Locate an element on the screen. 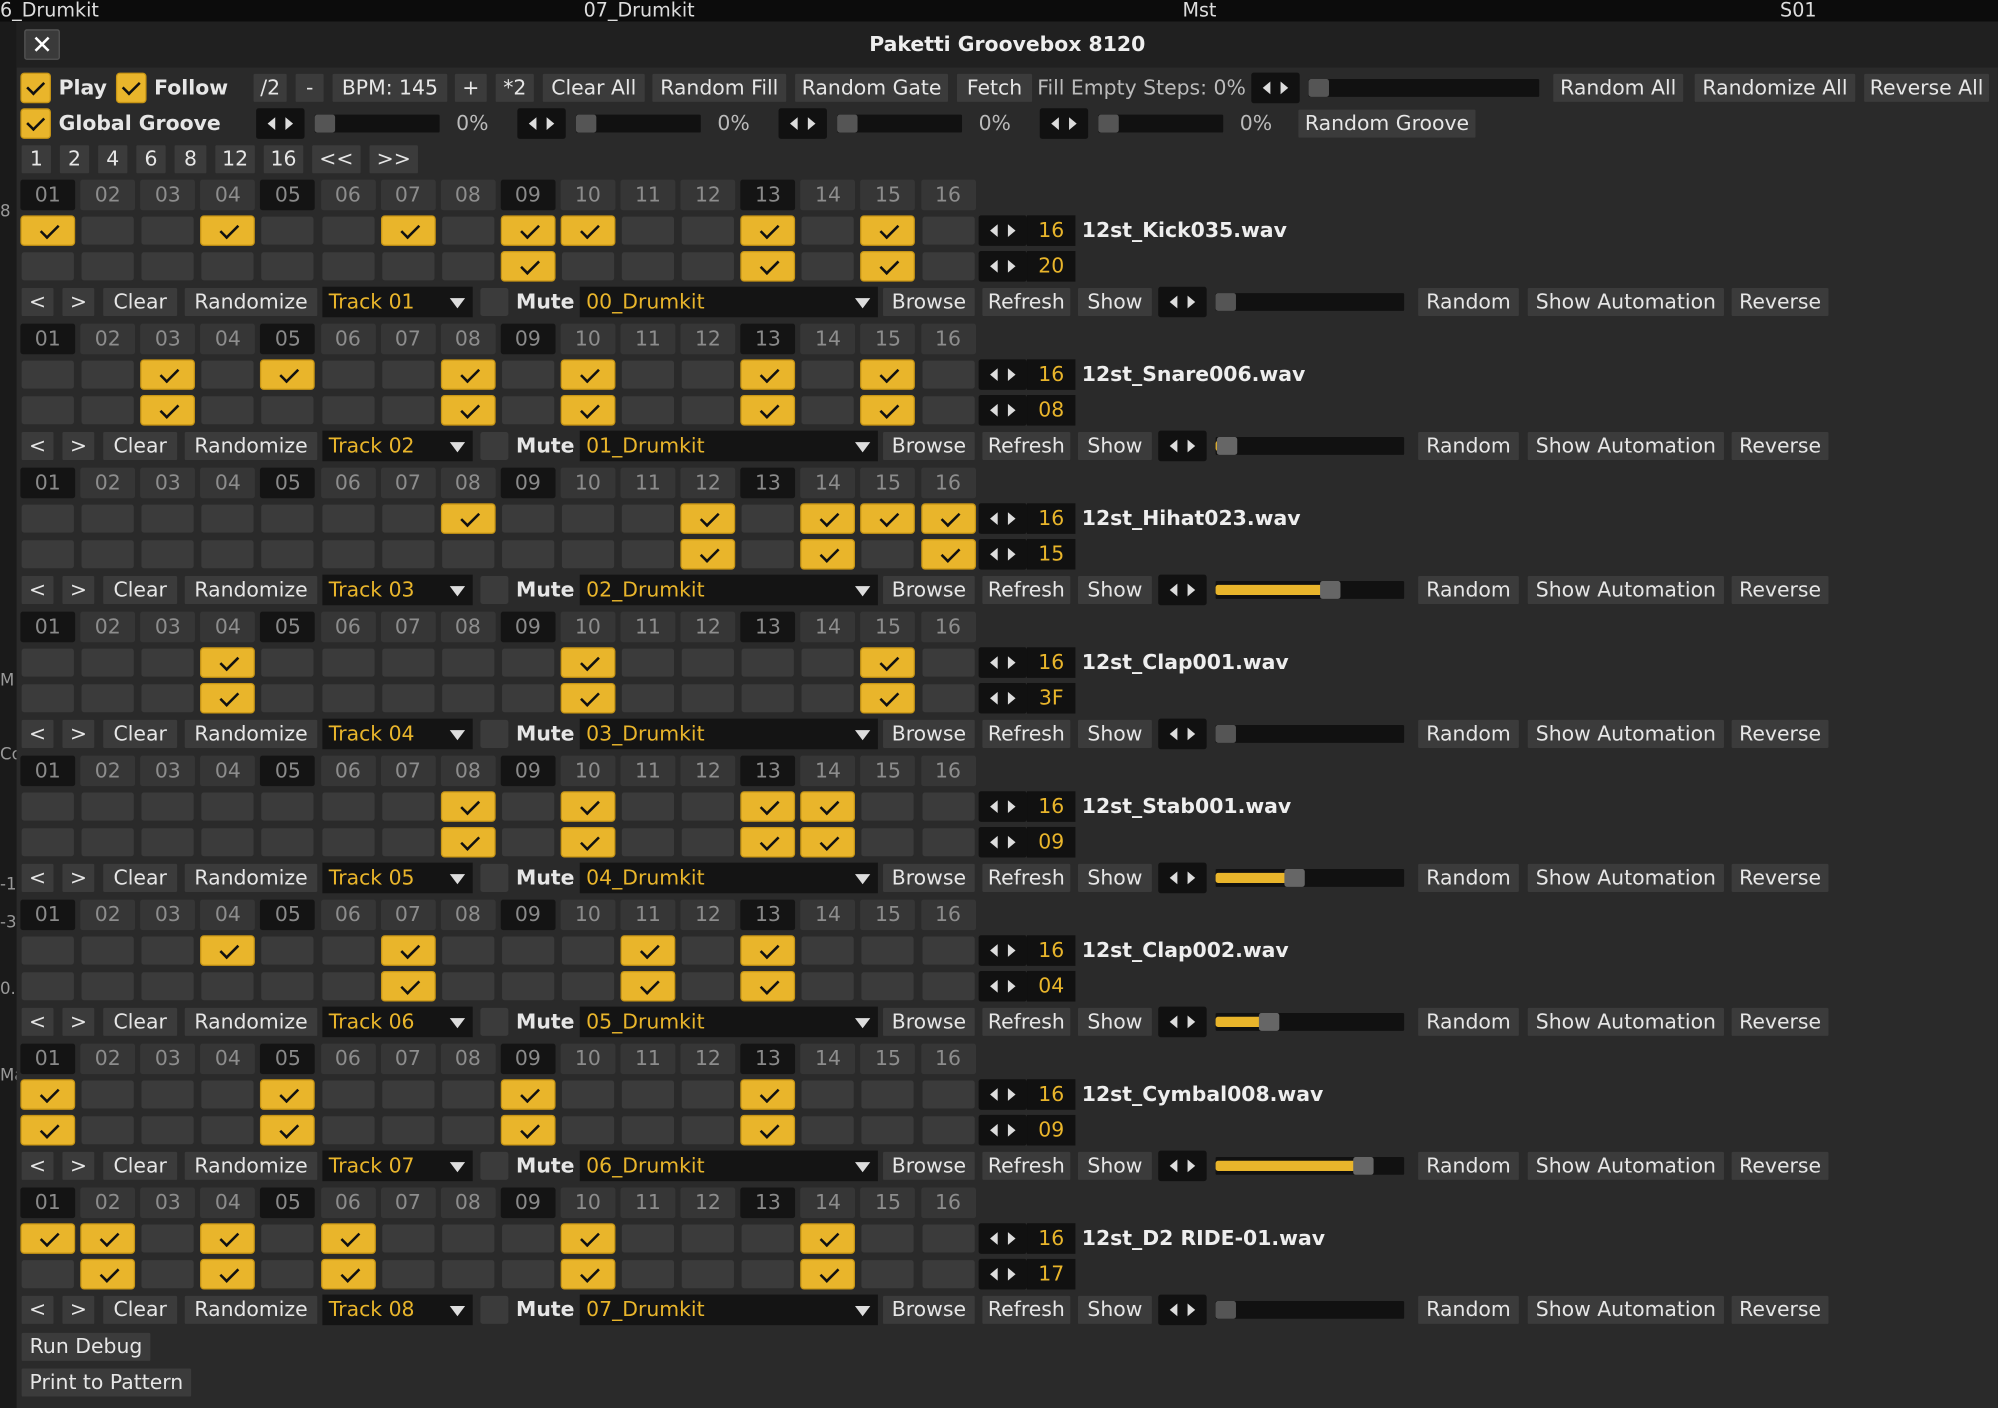  random-gate-button: Random Gate is located at coordinates (871, 88).